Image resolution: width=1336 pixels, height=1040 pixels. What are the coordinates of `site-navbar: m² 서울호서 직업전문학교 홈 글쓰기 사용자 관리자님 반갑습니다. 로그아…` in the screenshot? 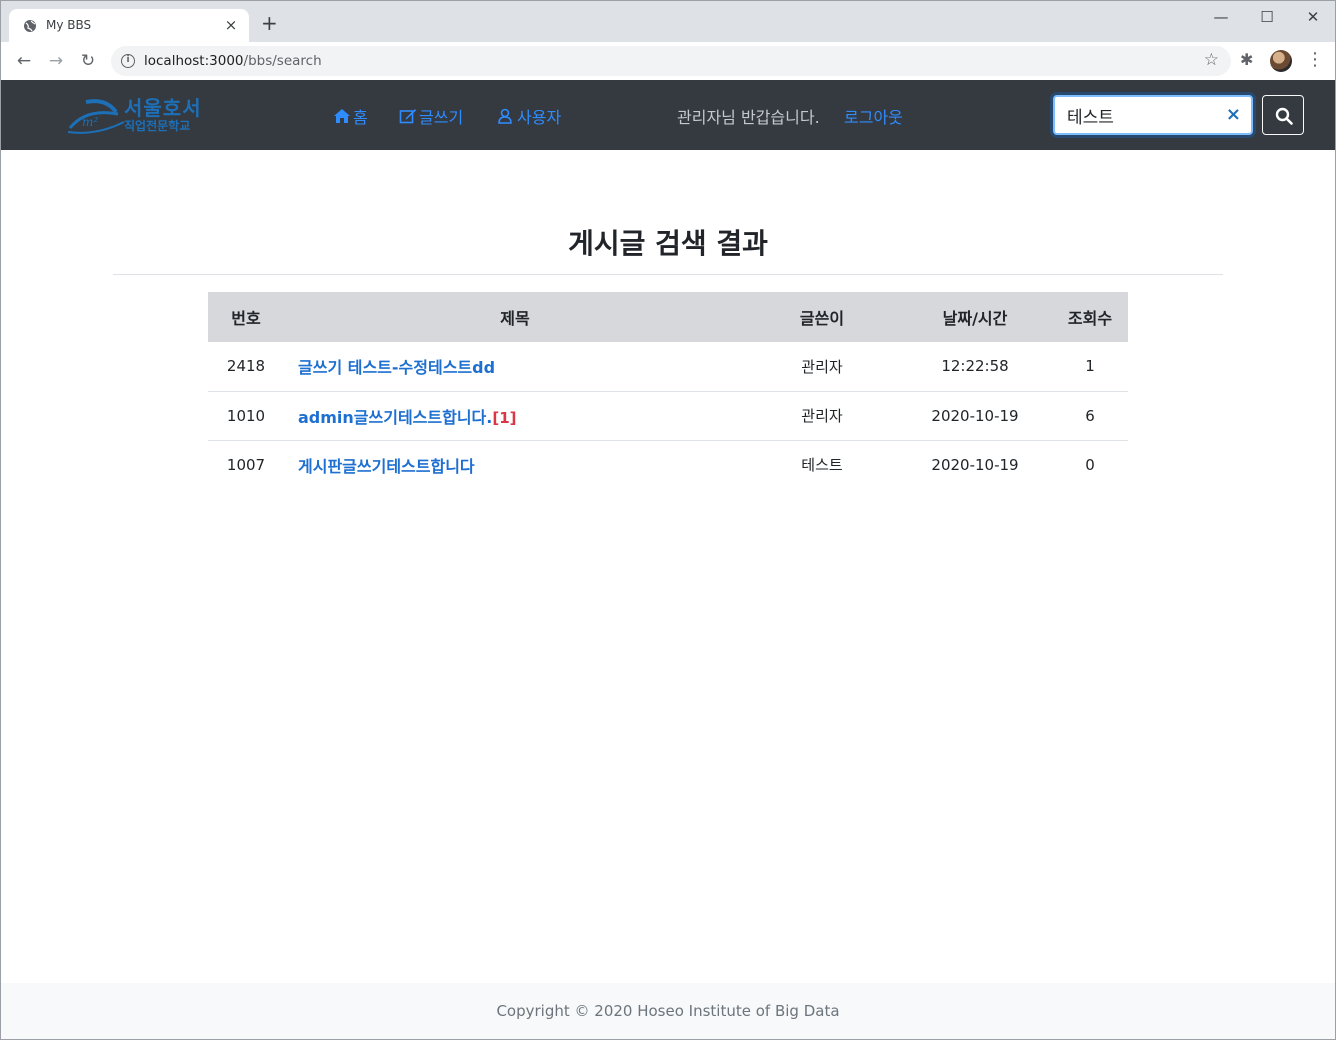 It's located at (668, 115).